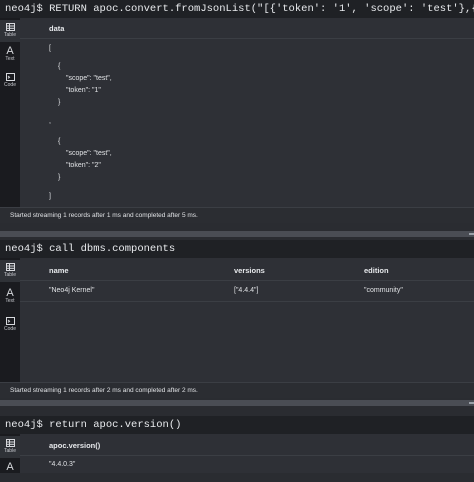 The width and height of the screenshot is (474, 482). Describe the element at coordinates (237, 249) in the screenshot. I see `query-command-bar: neo4j$ call dbms.components` at that location.